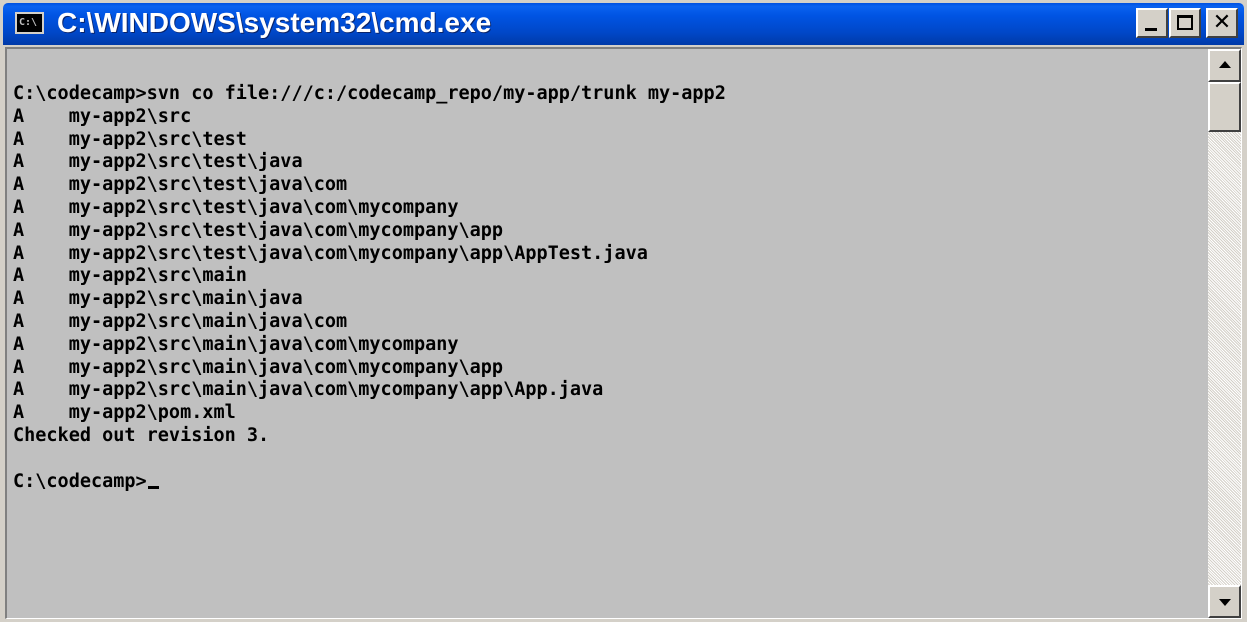 The image size is (1247, 622). Describe the element at coordinates (29, 23) in the screenshot. I see `cmd-icon: C:\` at that location.